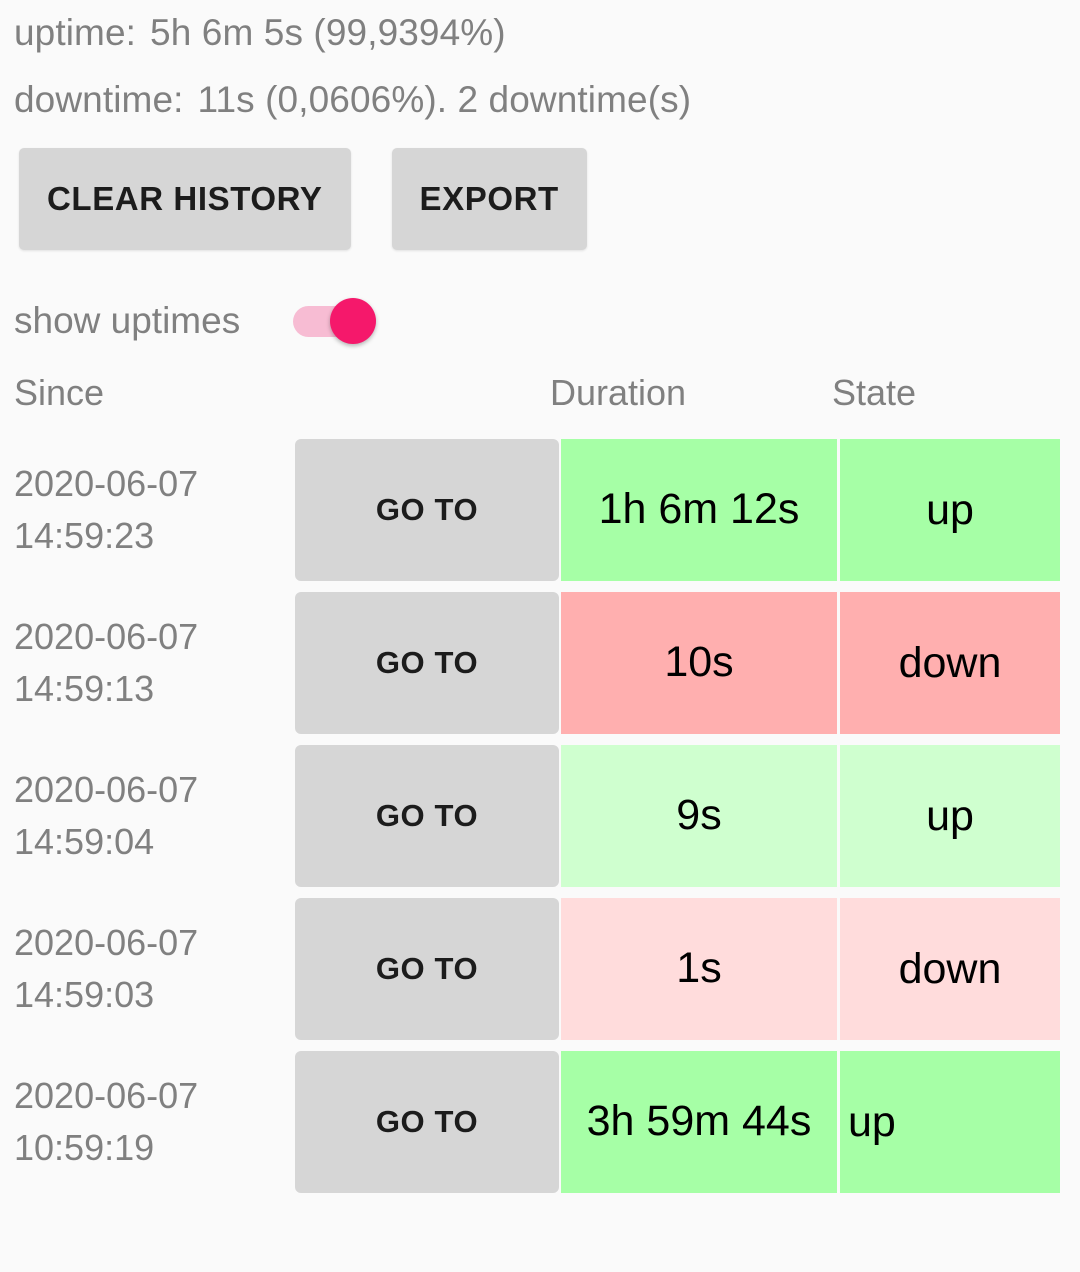  I want to click on cell-duration: 1h 6m 12s, so click(699, 510).